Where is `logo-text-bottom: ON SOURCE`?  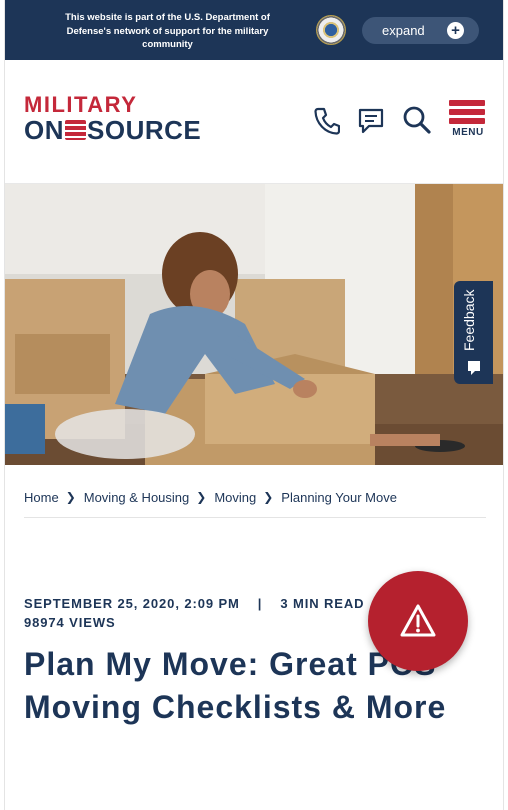
logo-text-bottom: ON SOURCE is located at coordinates (112, 130).